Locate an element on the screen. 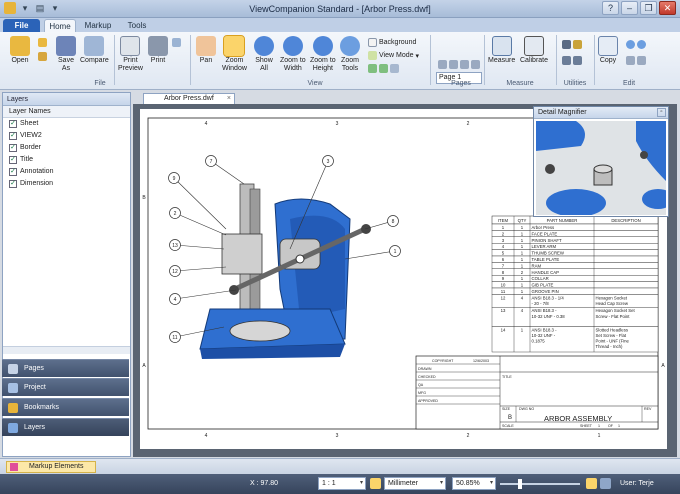 This screenshot has width=680, height=494. bom-row is located at coordinates (575, 272).